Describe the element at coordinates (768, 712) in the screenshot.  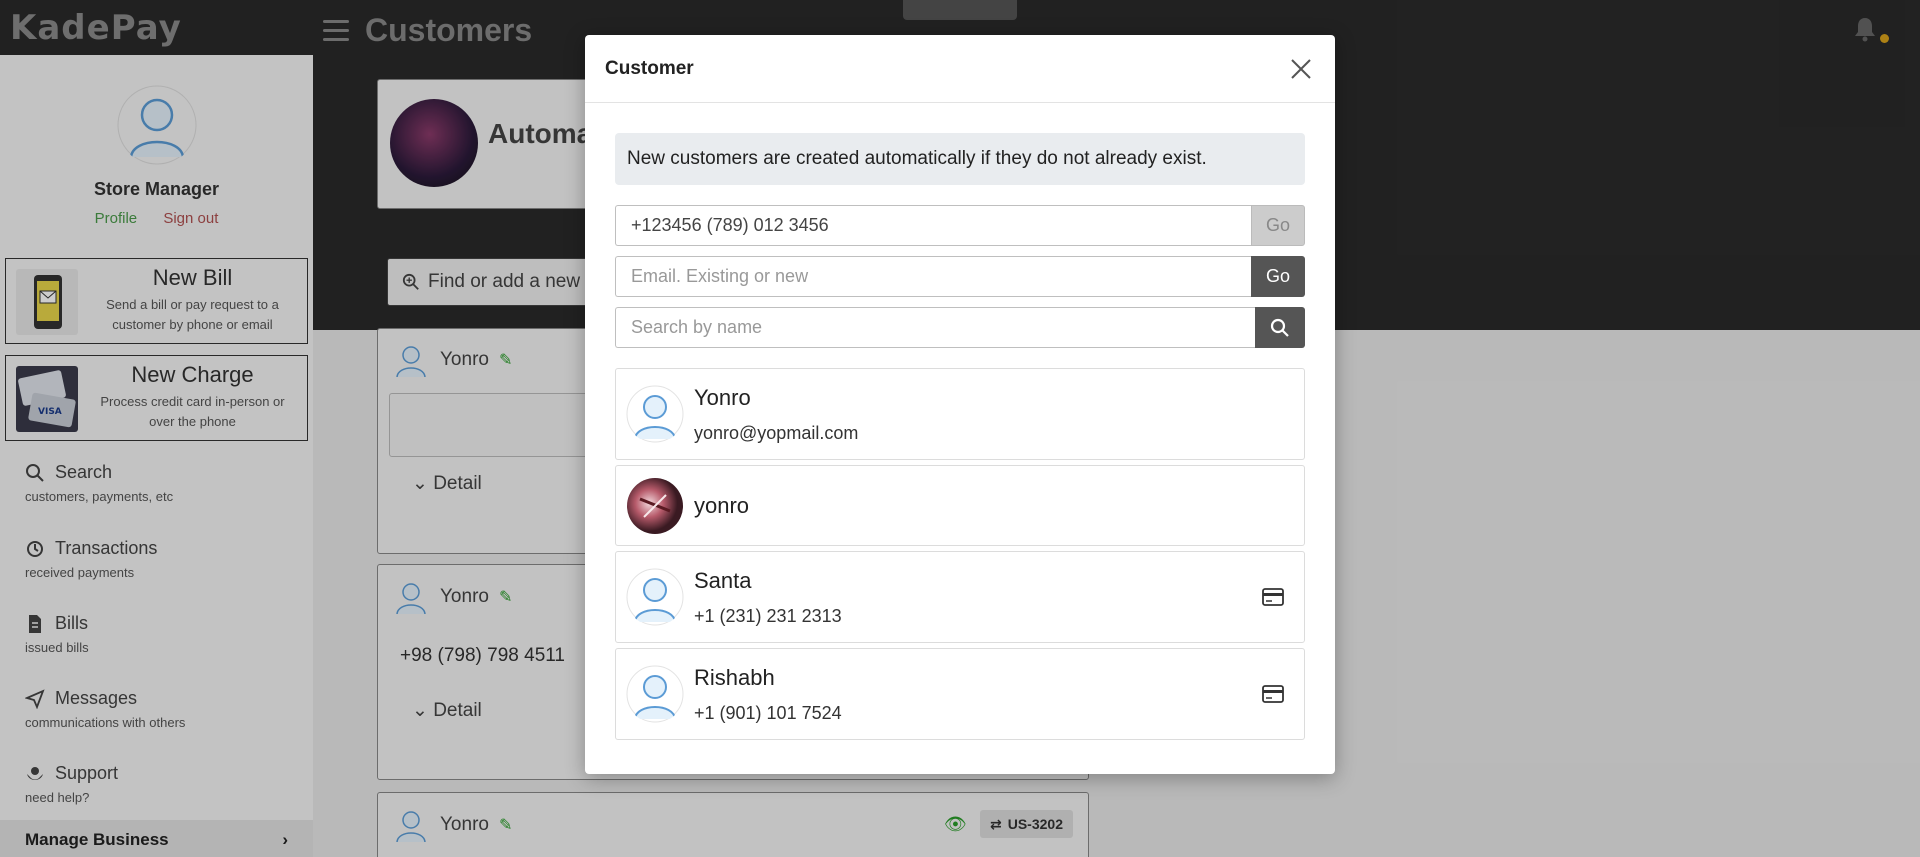
I see `result-phone: +1 (901) 101 7524` at that location.